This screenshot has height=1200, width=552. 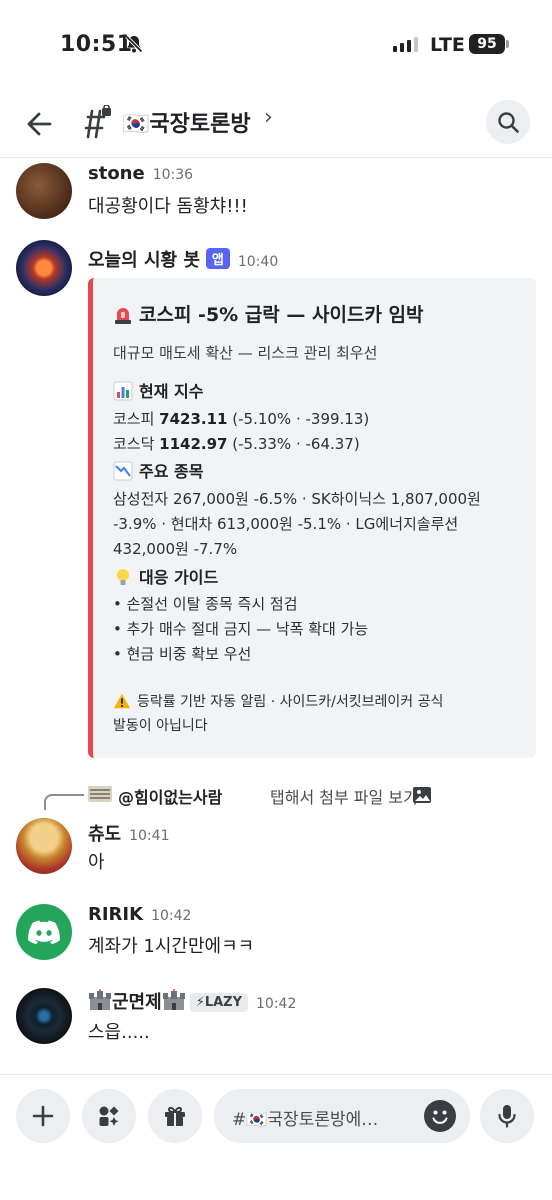 I want to click on guide-item: • 현금 비중 확보 우선, so click(x=182, y=654).